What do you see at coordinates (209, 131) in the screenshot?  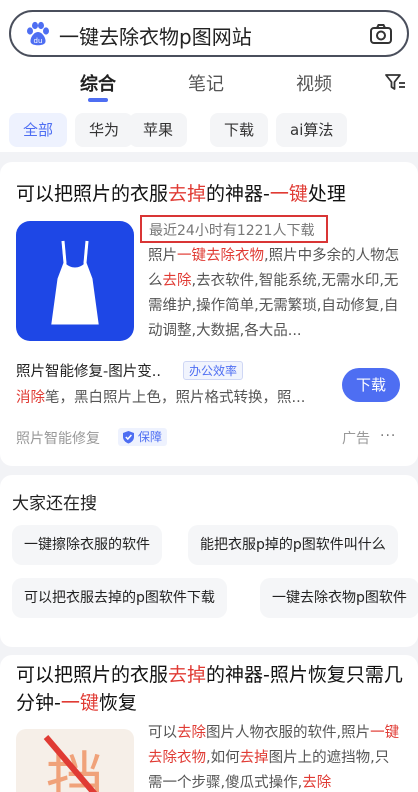 I see `filter-chips: 全部 华为 苹果 下载 ai算法` at bounding box center [209, 131].